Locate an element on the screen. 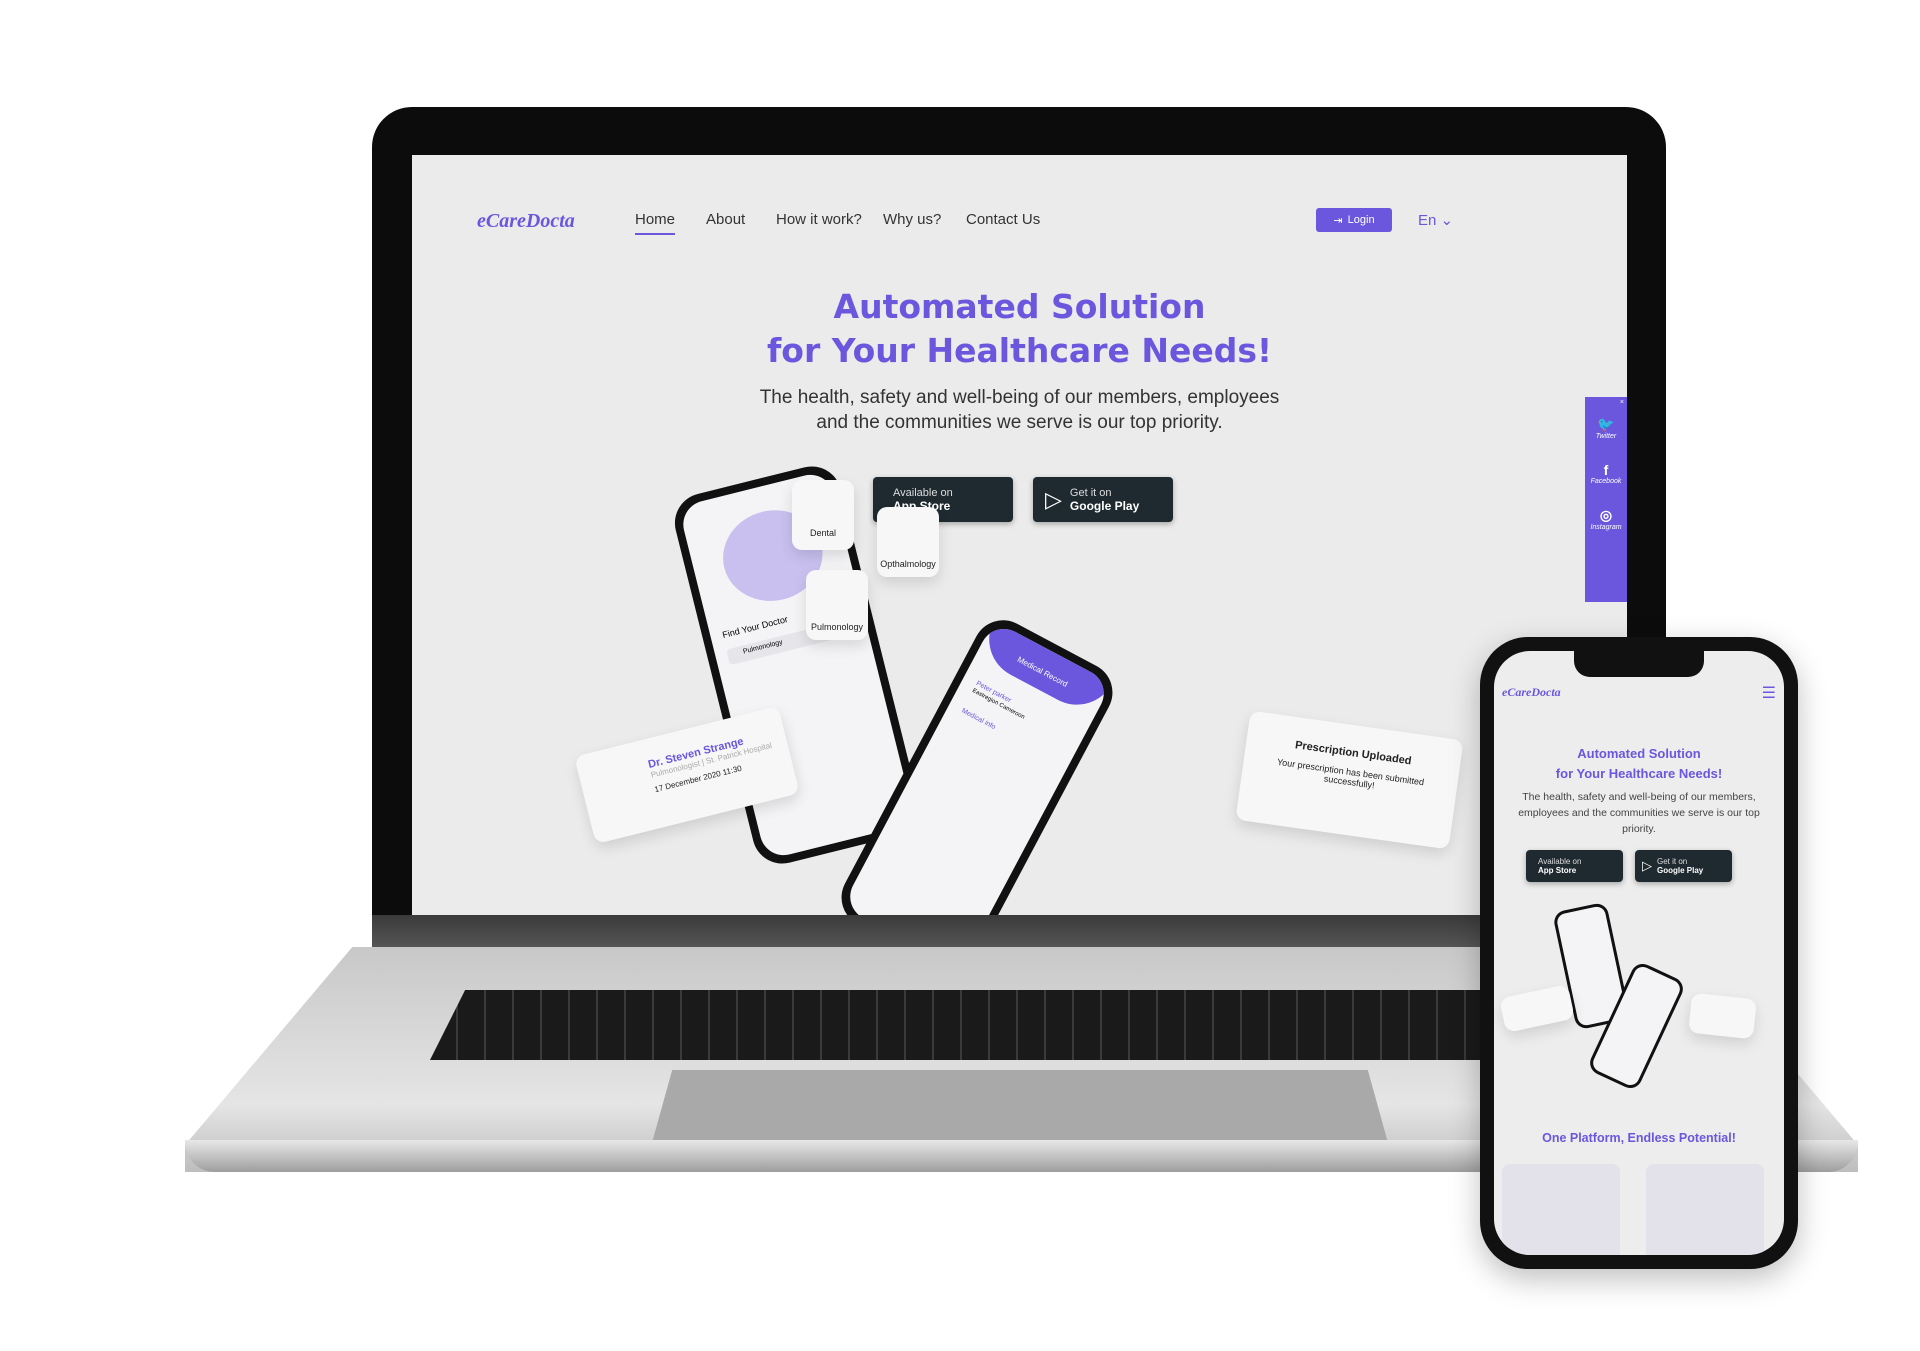 The image size is (1920, 1351). mobile-google-play-button: ▷ Get it on Google Play is located at coordinates (1683, 866).